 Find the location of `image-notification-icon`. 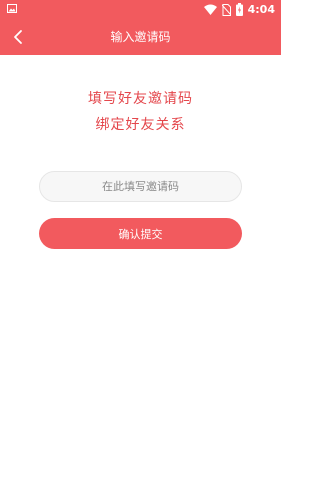

image-notification-icon is located at coordinates (12, 8).